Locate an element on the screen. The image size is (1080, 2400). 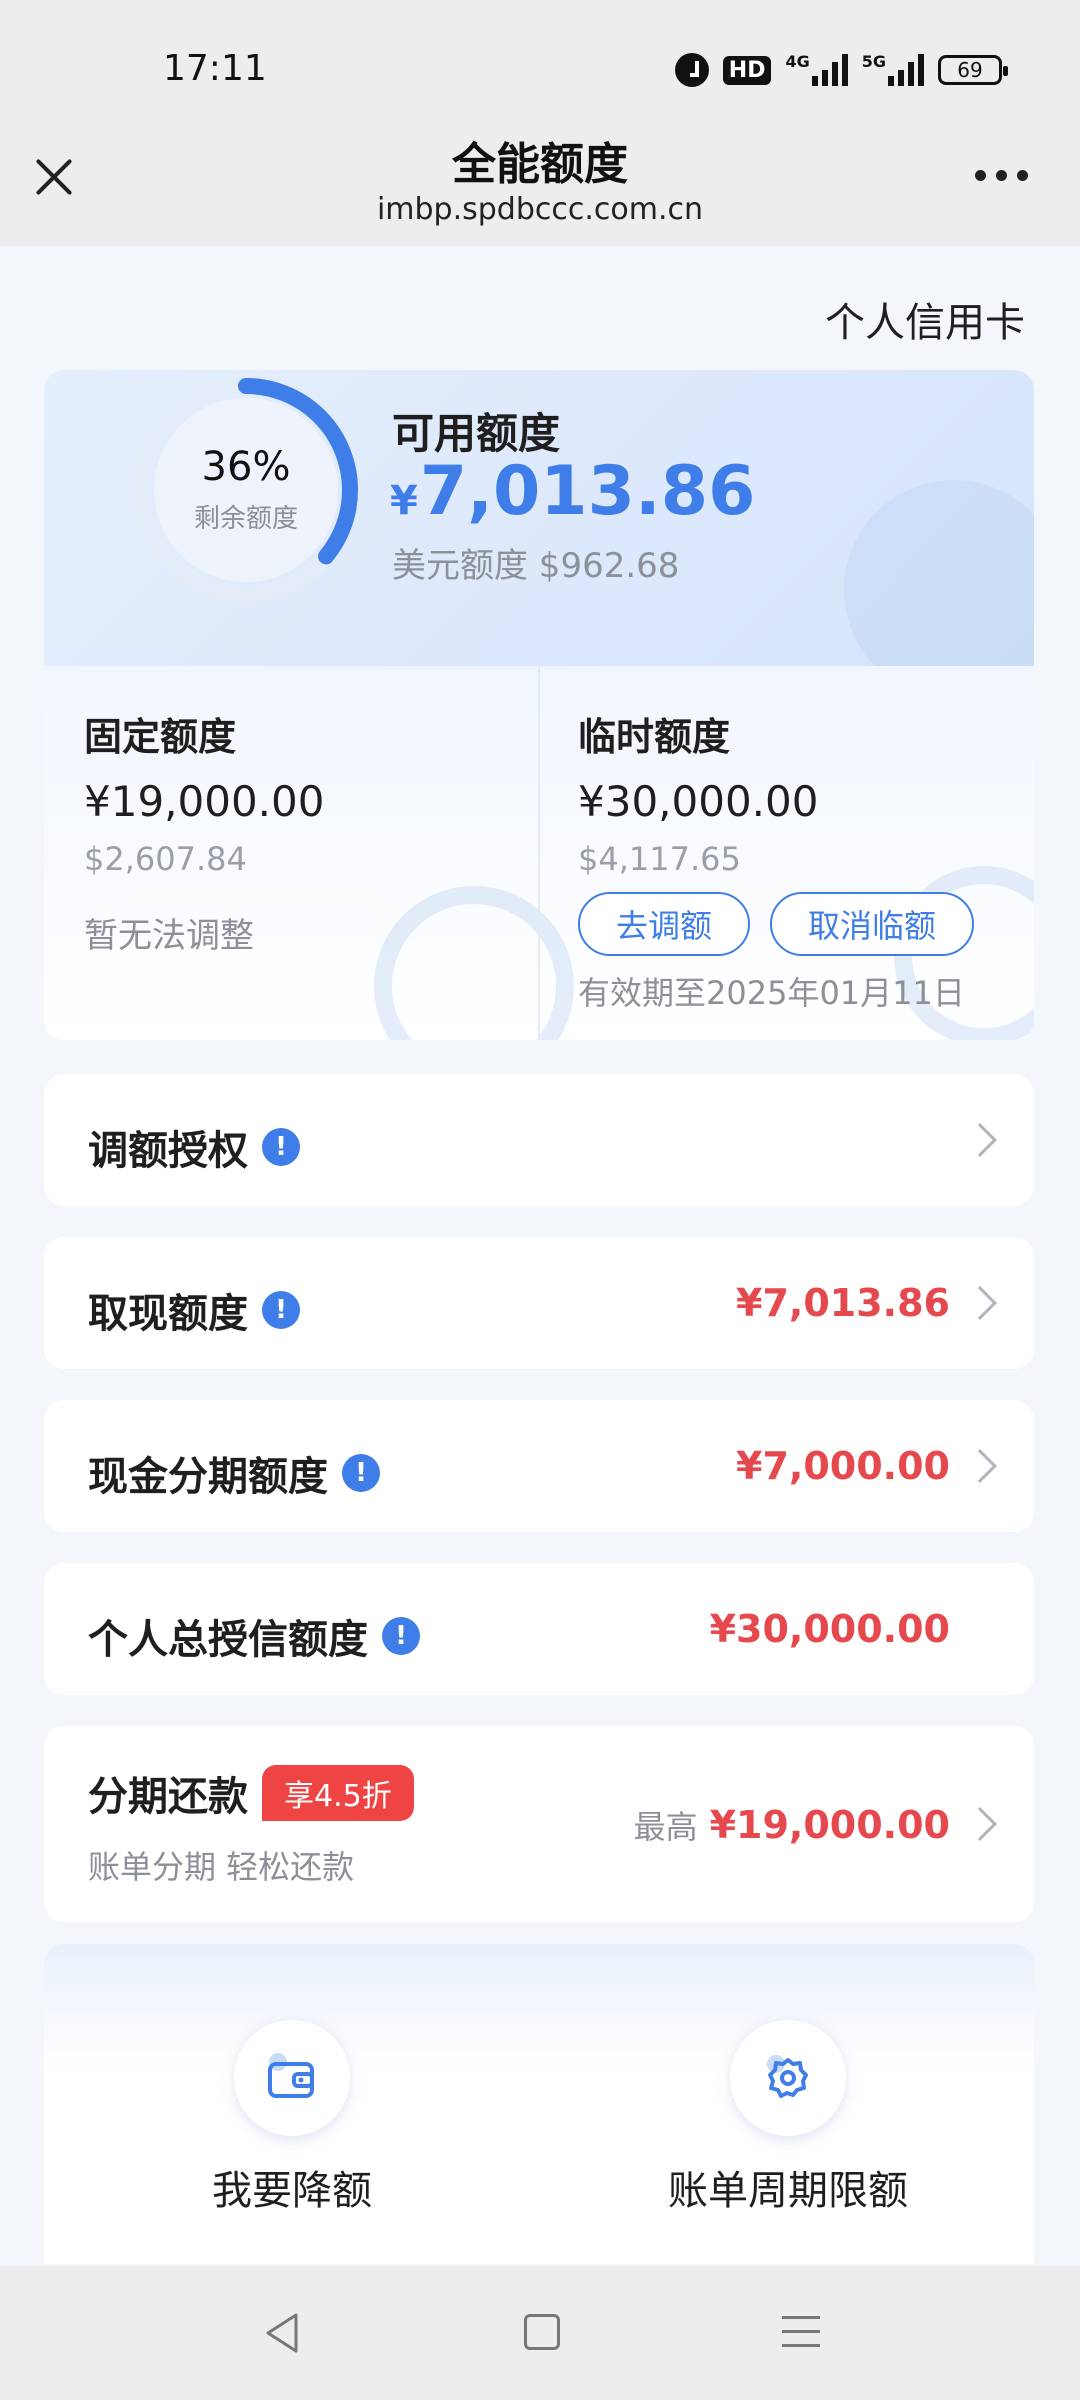
cash-limit-value: ¥7,013.86 is located at coordinates (843, 1303).